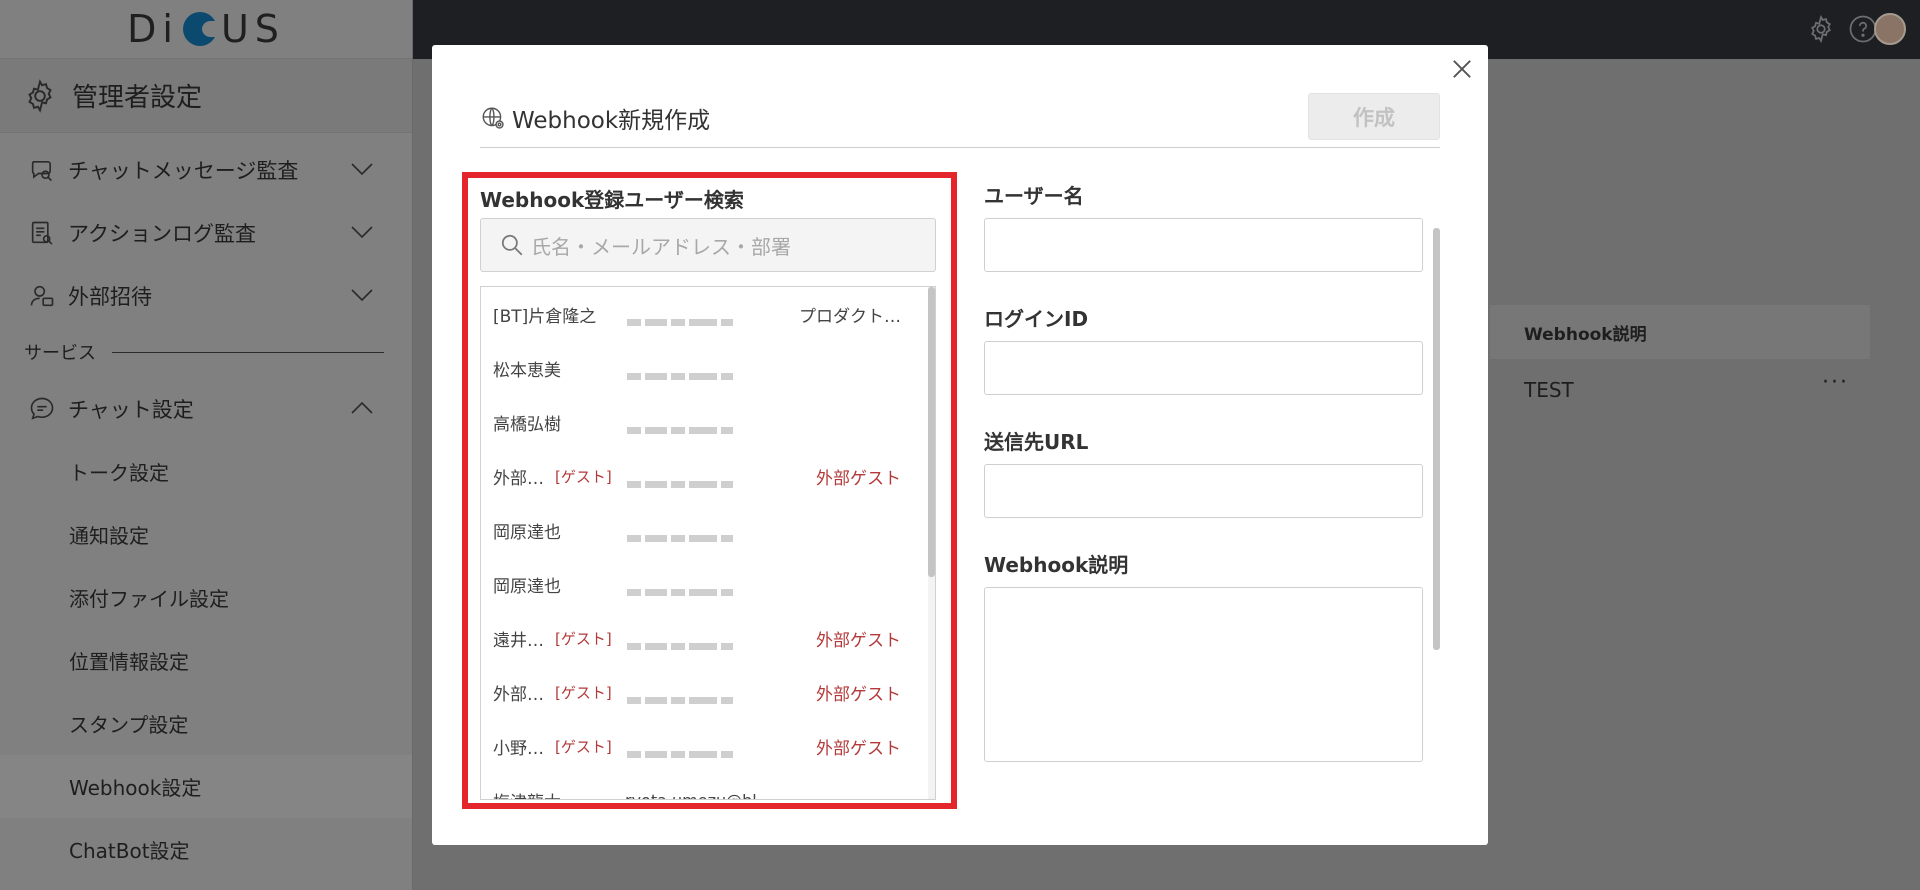 This screenshot has width=1920, height=890. I want to click on sidebar-item-chat-settings: チャット設定, so click(206, 408).